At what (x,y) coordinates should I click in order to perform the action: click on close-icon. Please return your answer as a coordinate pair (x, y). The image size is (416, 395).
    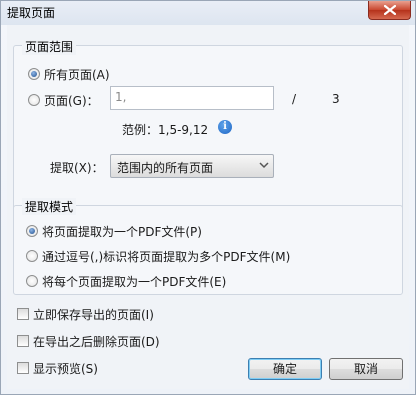
    Looking at the image, I should click on (390, 10).